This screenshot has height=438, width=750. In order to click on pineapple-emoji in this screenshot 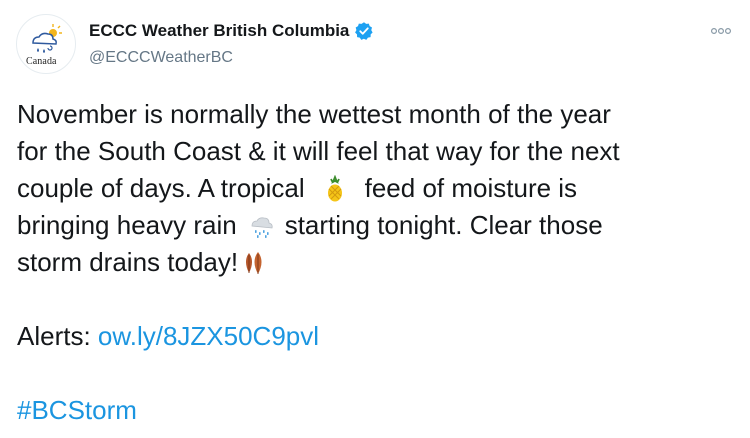, I will do `click(334, 188)`.